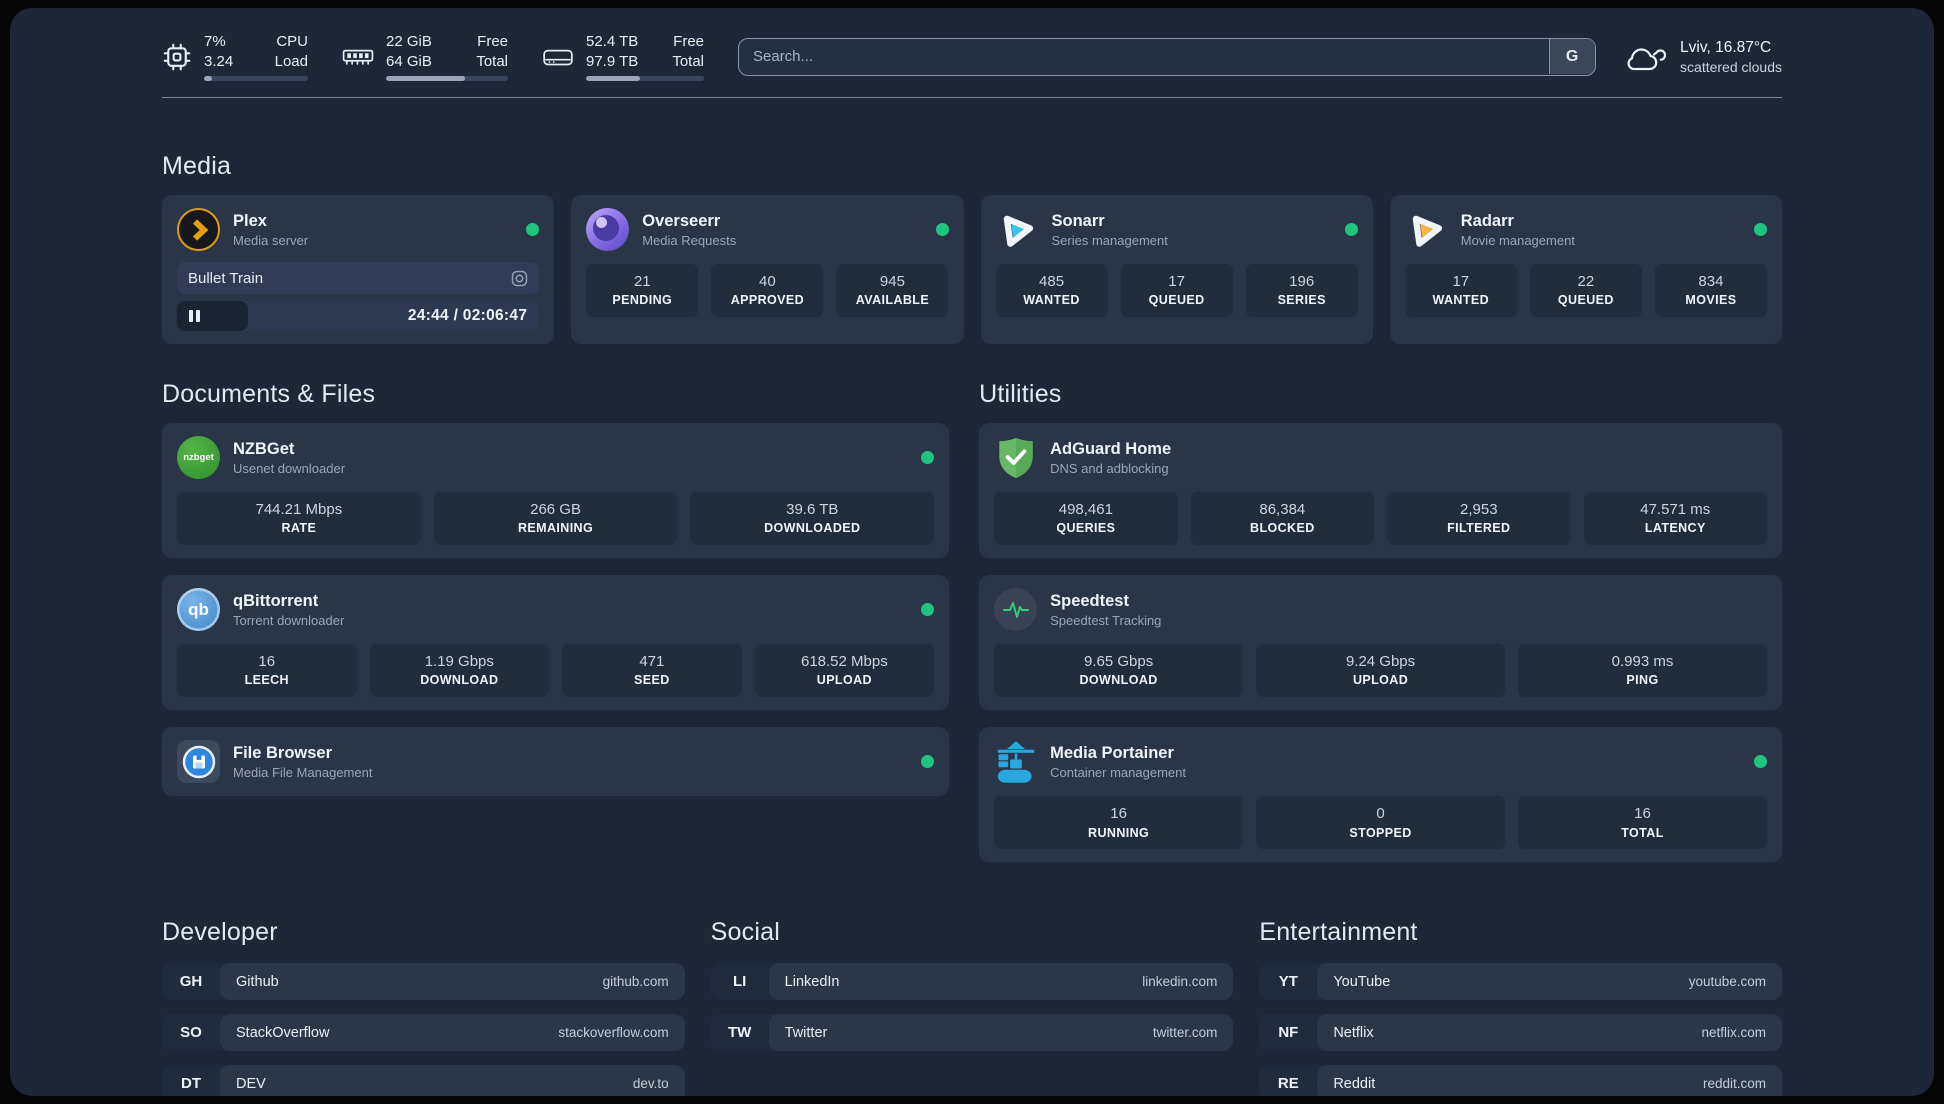 This screenshot has width=1944, height=1104. Describe the element at coordinates (1338, 932) in the screenshot. I see `entertainment-heading: Entertainment` at that location.